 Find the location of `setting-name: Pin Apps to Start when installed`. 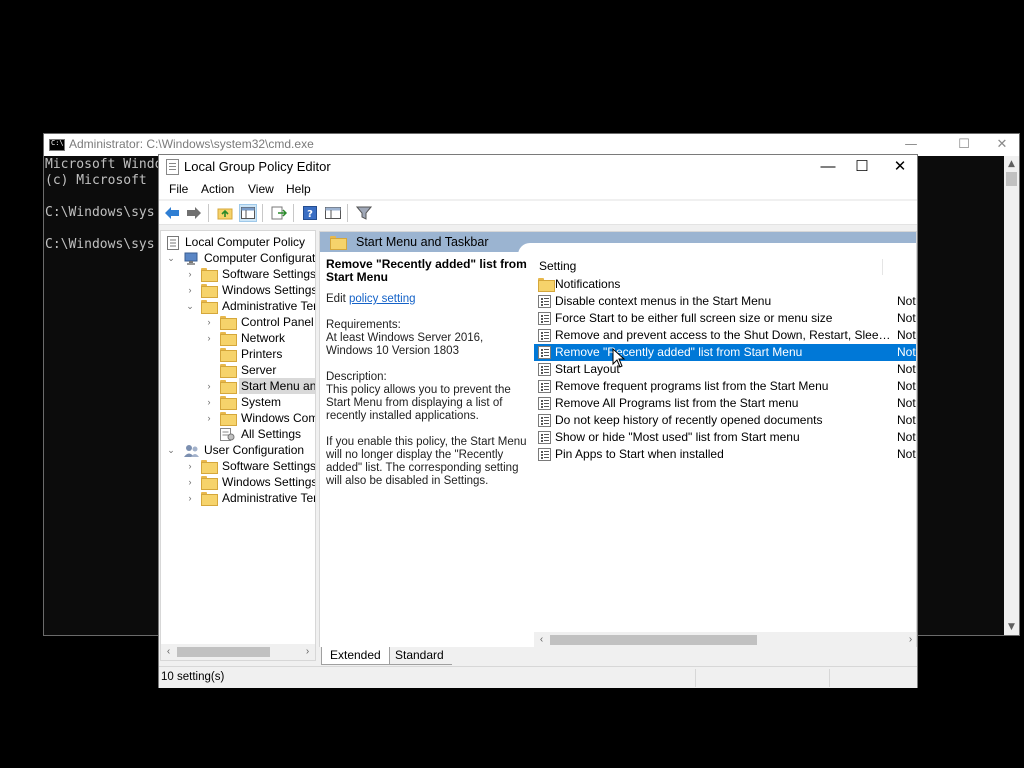

setting-name: Pin Apps to Start when installed is located at coordinates (639, 454).